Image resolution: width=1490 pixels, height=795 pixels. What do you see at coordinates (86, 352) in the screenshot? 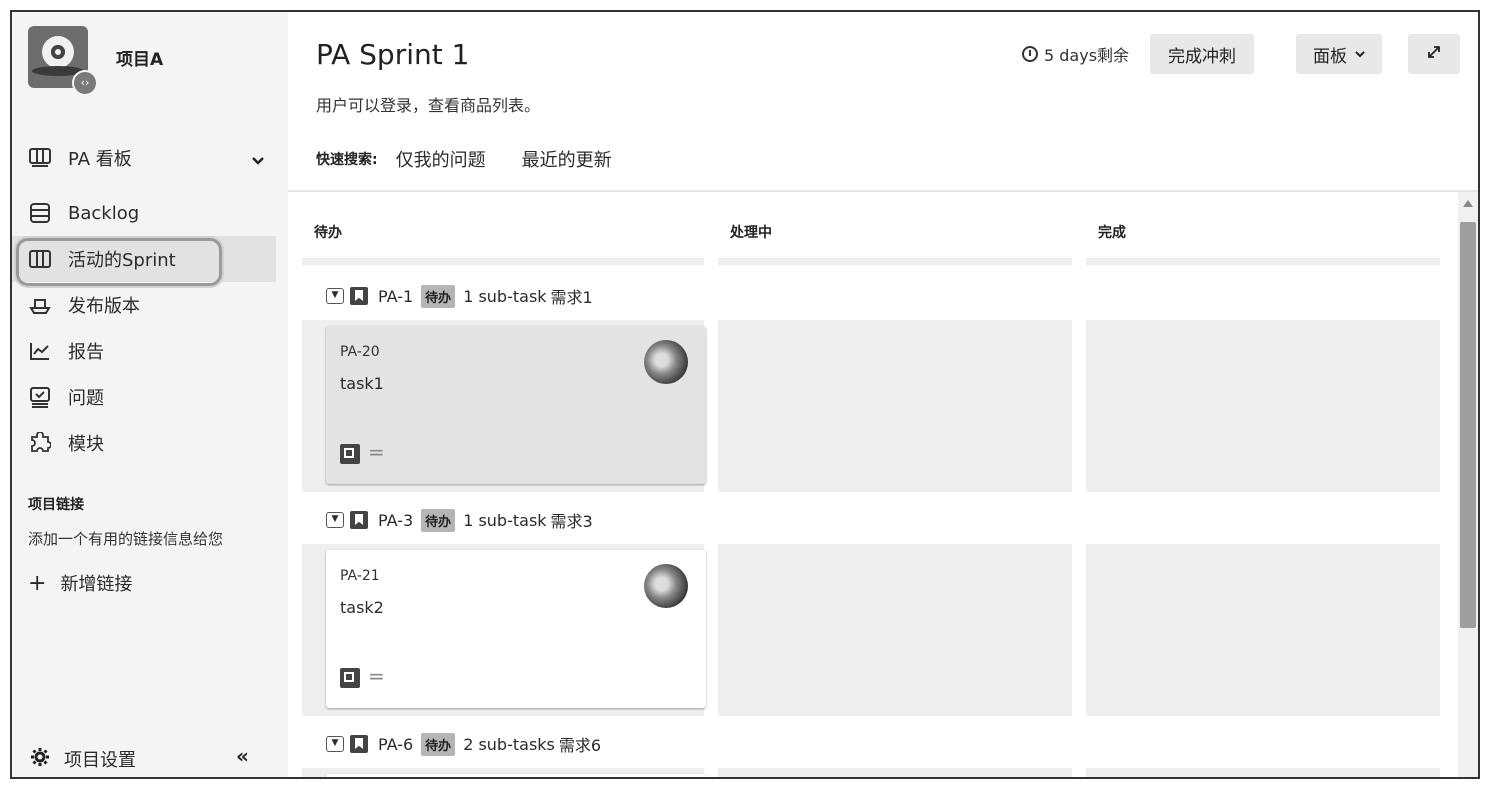
I see `sidebar-item-label: 报告` at bounding box center [86, 352].